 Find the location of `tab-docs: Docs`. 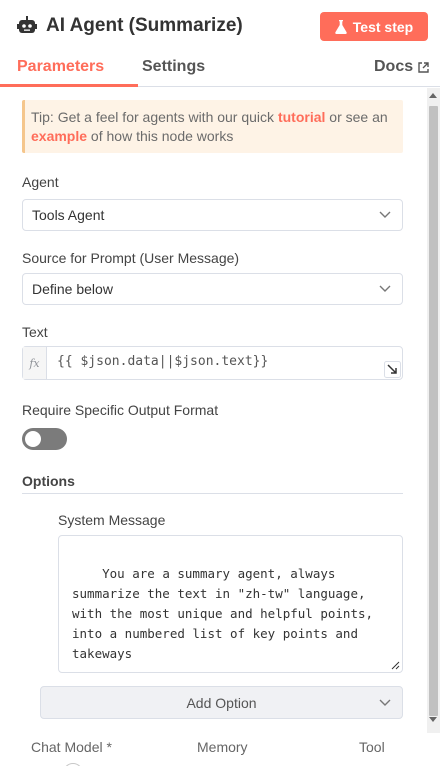

tab-docs: Docs is located at coordinates (401, 67).